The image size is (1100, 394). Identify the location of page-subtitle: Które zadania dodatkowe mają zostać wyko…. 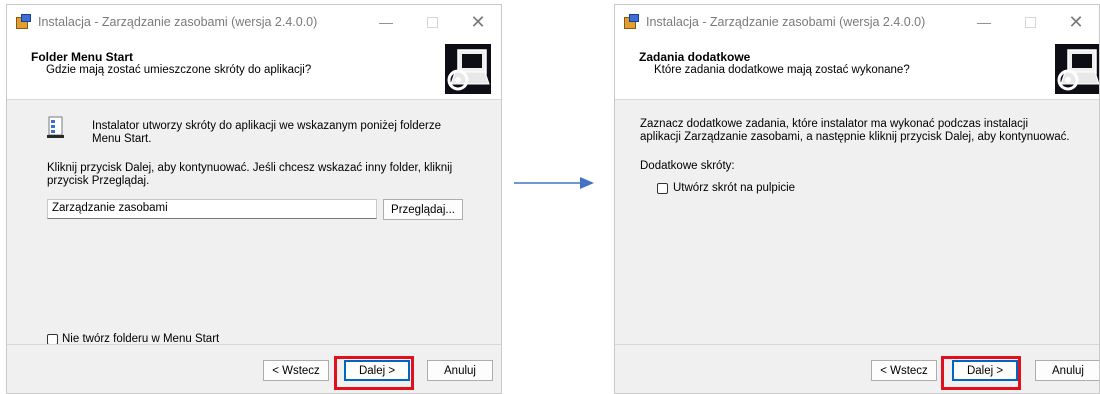
(782, 70).